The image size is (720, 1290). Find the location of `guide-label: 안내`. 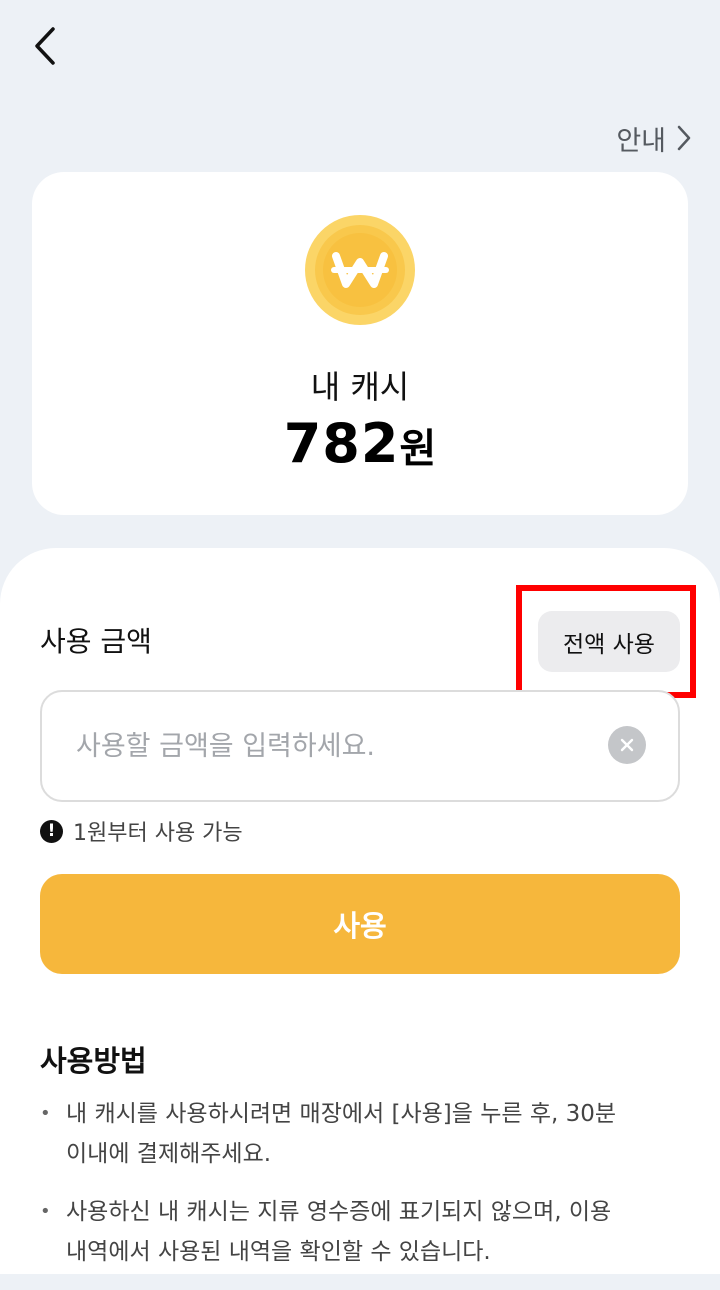

guide-label: 안내 is located at coordinates (641, 141).